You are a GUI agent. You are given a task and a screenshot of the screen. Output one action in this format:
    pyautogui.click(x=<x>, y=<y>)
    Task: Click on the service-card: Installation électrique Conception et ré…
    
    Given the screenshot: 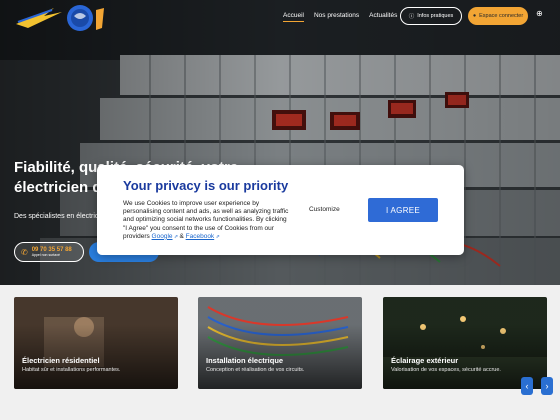 What is the action you would take?
    pyautogui.click(x=280, y=343)
    